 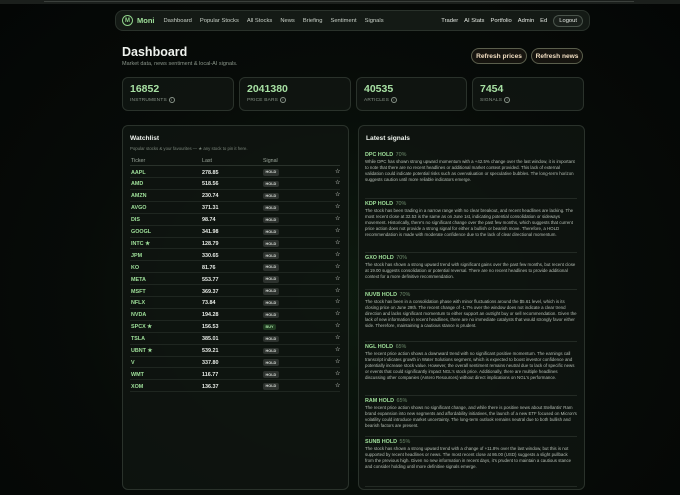 What do you see at coordinates (381, 442) in the screenshot?
I see `signal-ticker-action: SUNB HOLD` at bounding box center [381, 442].